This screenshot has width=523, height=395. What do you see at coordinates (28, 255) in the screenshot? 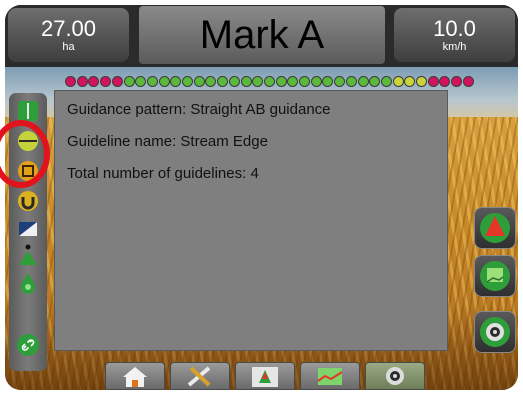
I see `guidance-arrow-icon` at bounding box center [28, 255].